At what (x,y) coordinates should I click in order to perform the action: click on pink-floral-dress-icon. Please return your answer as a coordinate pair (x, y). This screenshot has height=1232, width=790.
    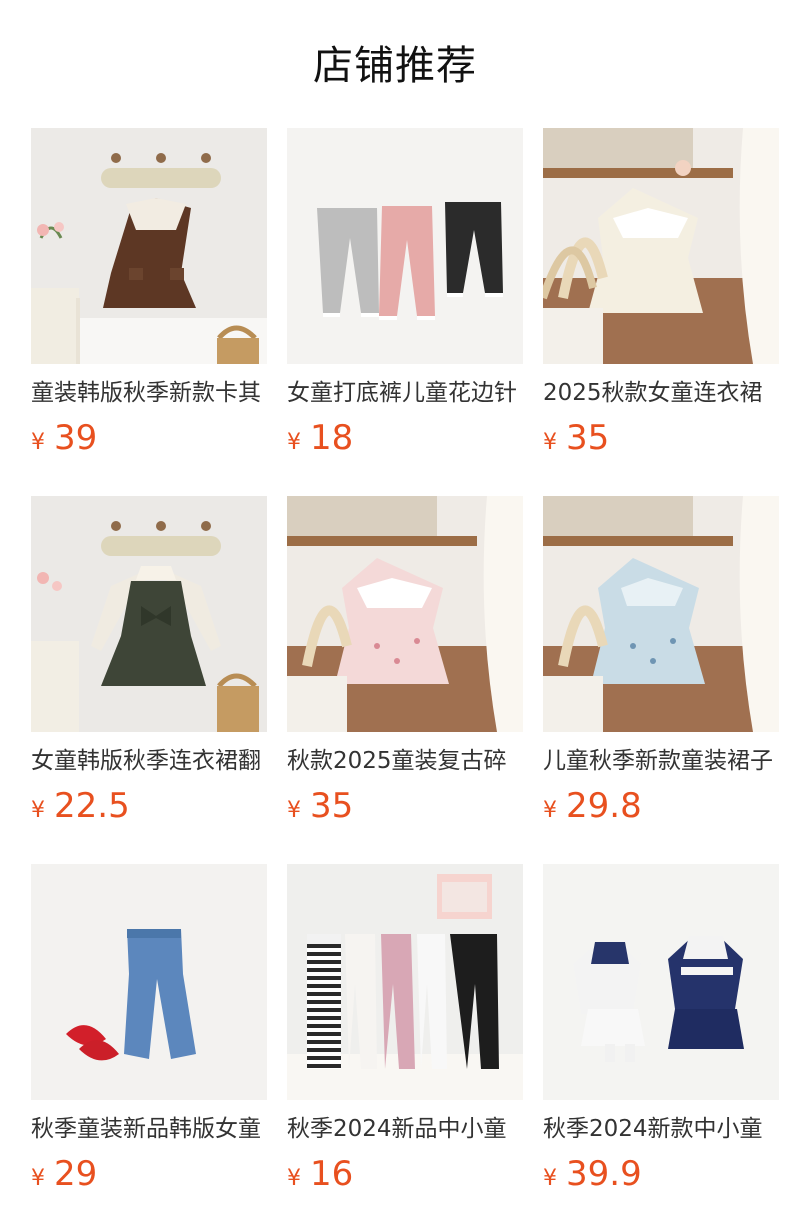
    Looking at the image, I should click on (405, 614).